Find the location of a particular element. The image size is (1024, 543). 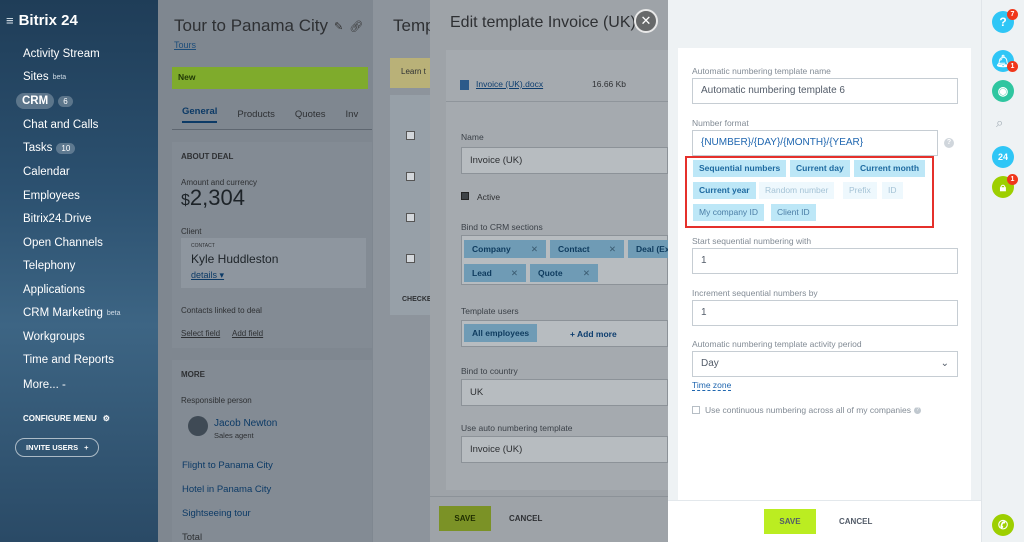

client-details-link: details ▾ is located at coordinates (207, 275).